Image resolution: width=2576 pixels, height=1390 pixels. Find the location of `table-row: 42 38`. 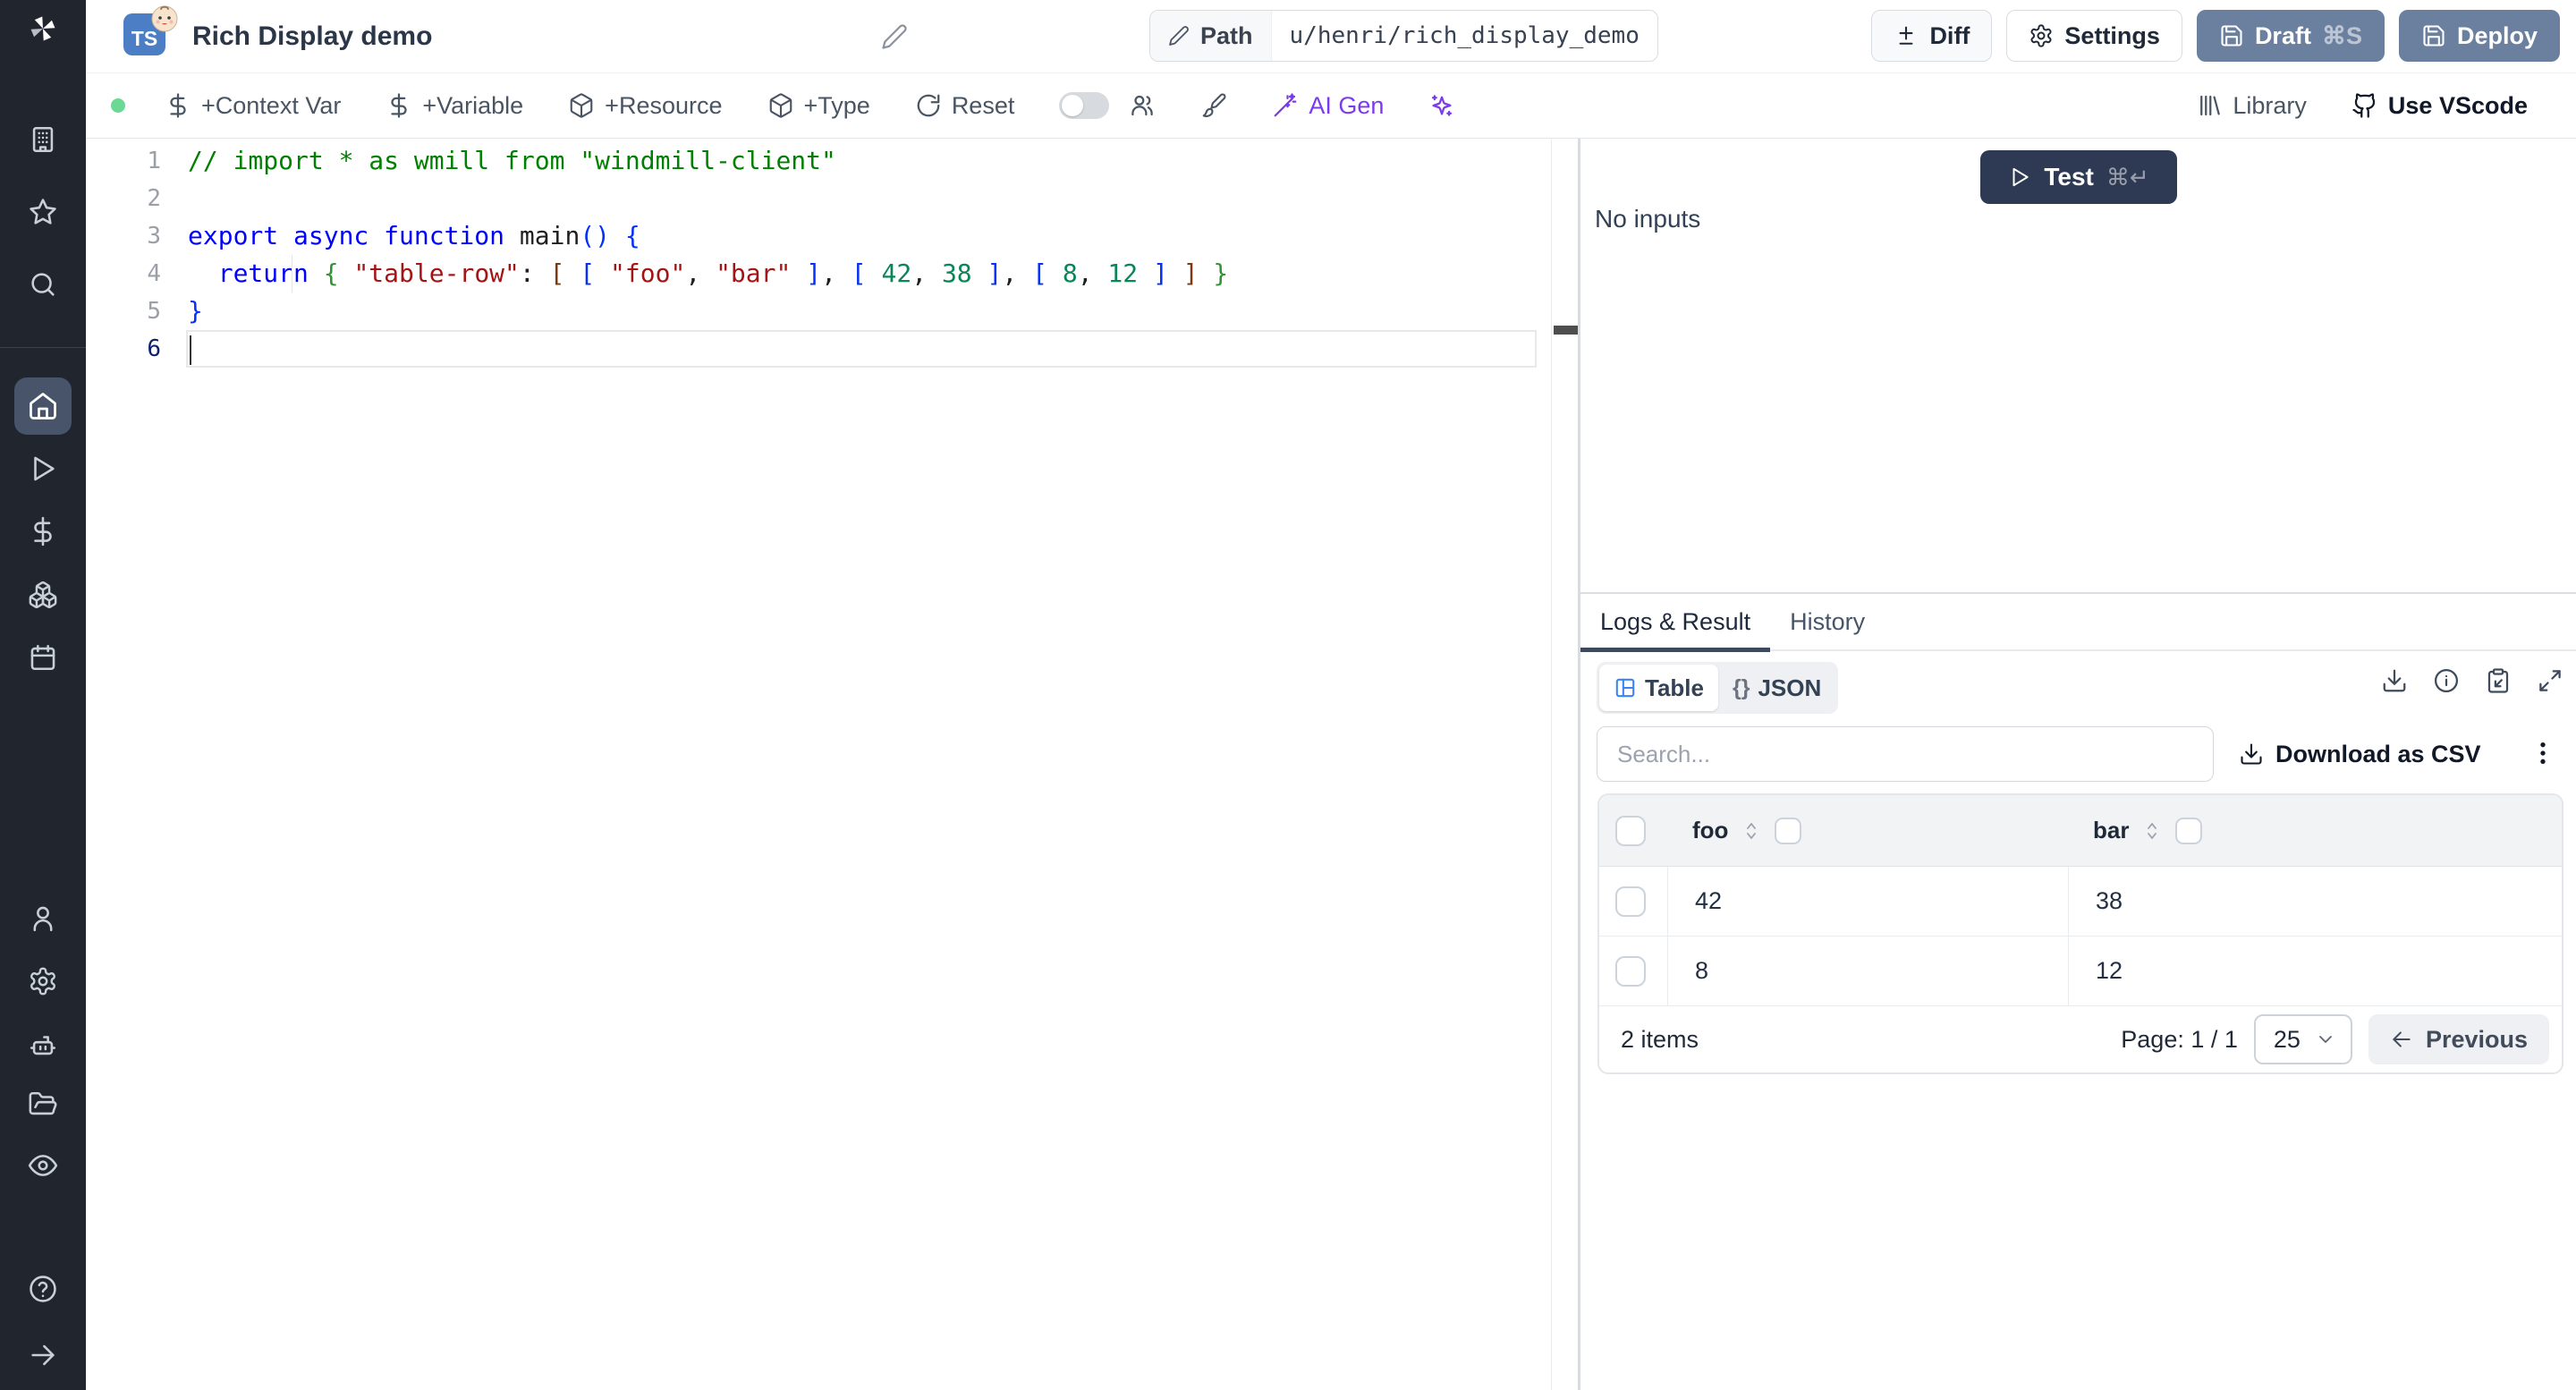

table-row: 42 38 is located at coordinates (2080, 902).